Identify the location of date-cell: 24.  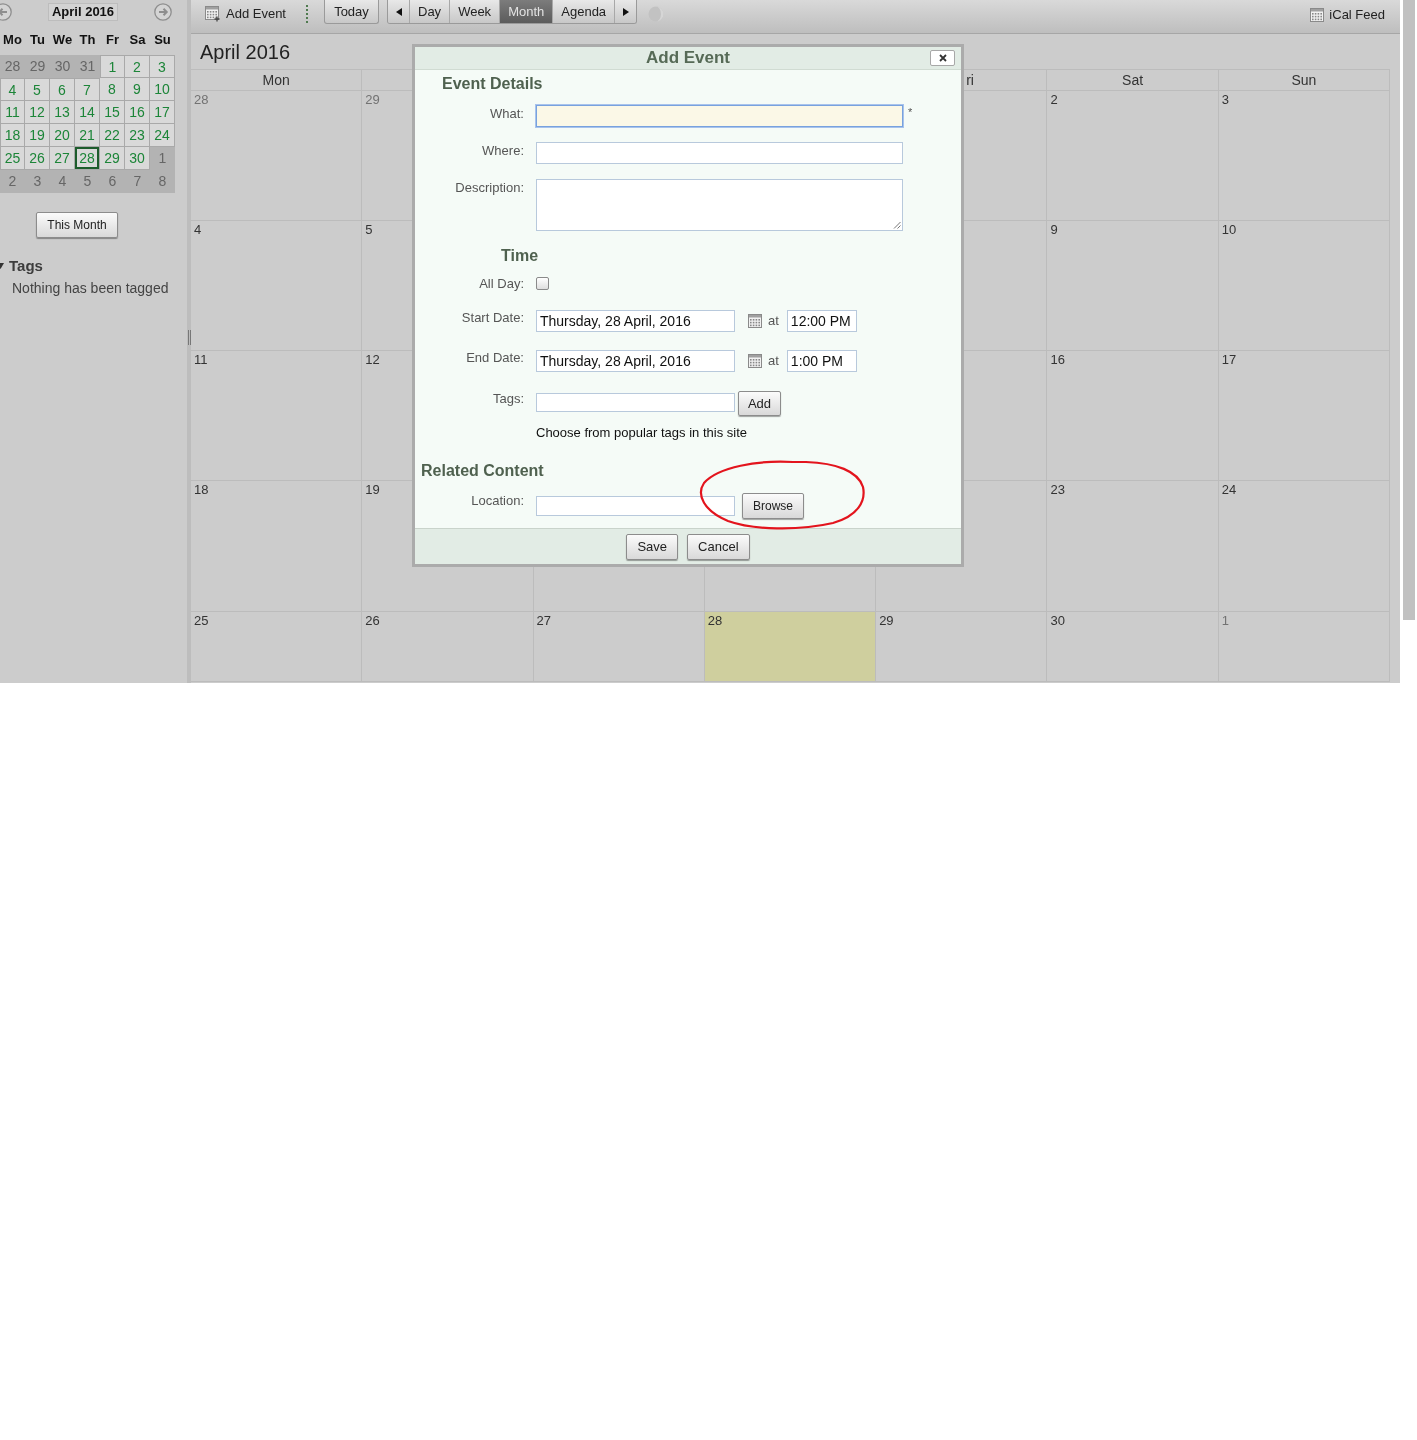
(162, 135).